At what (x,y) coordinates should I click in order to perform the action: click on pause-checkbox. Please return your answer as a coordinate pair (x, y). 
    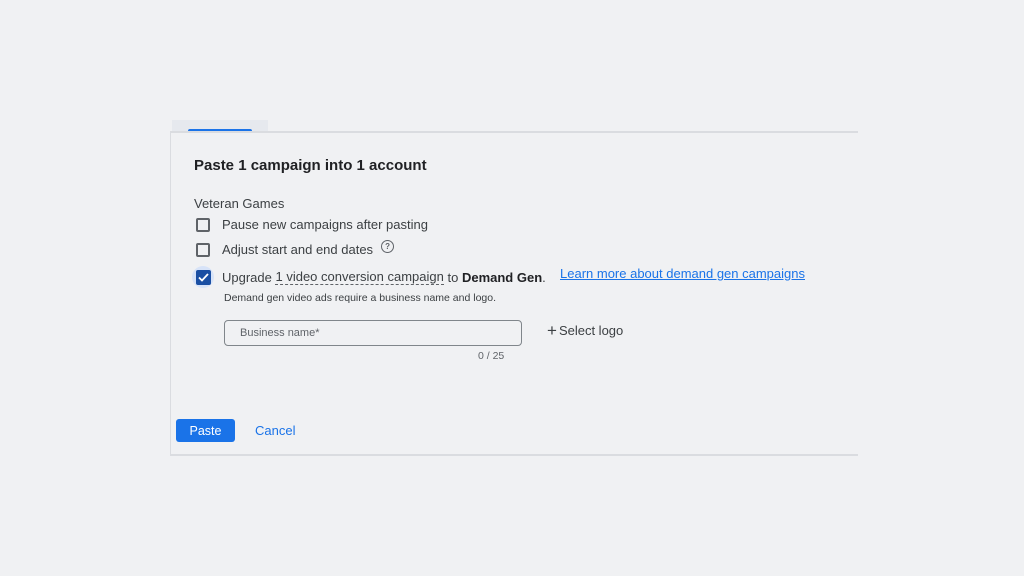
    Looking at the image, I should click on (203, 224).